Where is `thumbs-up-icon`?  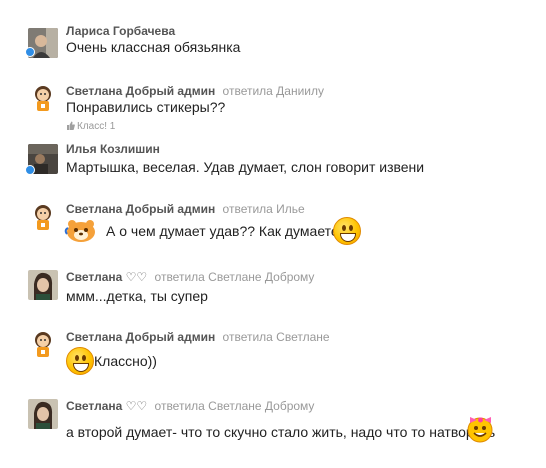
thumbs-up-icon is located at coordinates (70, 125).